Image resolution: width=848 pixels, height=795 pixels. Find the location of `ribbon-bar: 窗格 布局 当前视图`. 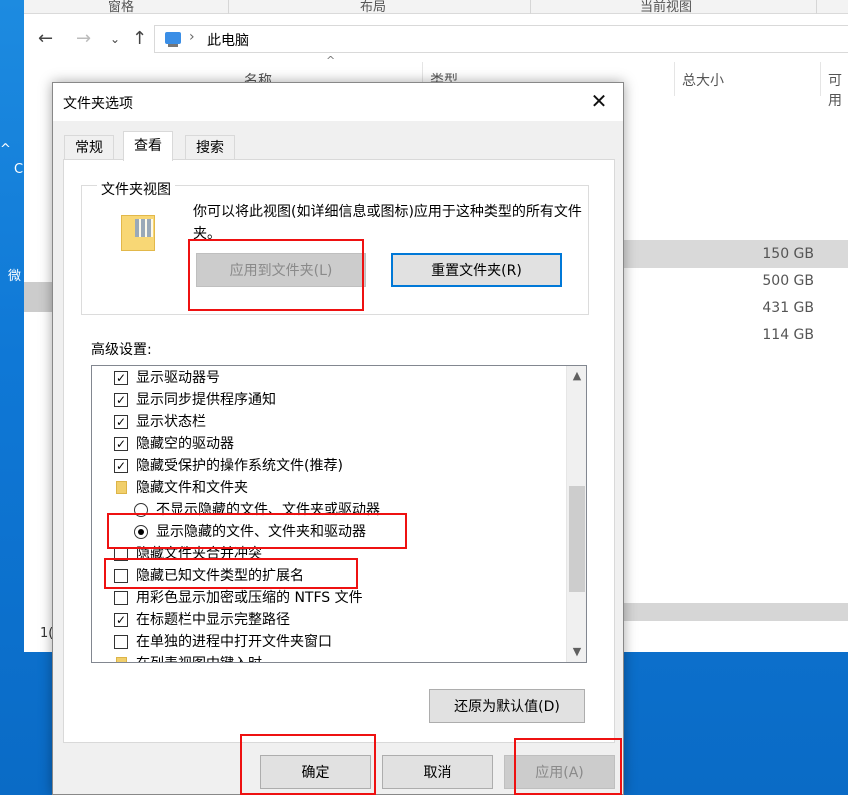

ribbon-bar: 窗格 布局 当前视图 is located at coordinates (436, 7).